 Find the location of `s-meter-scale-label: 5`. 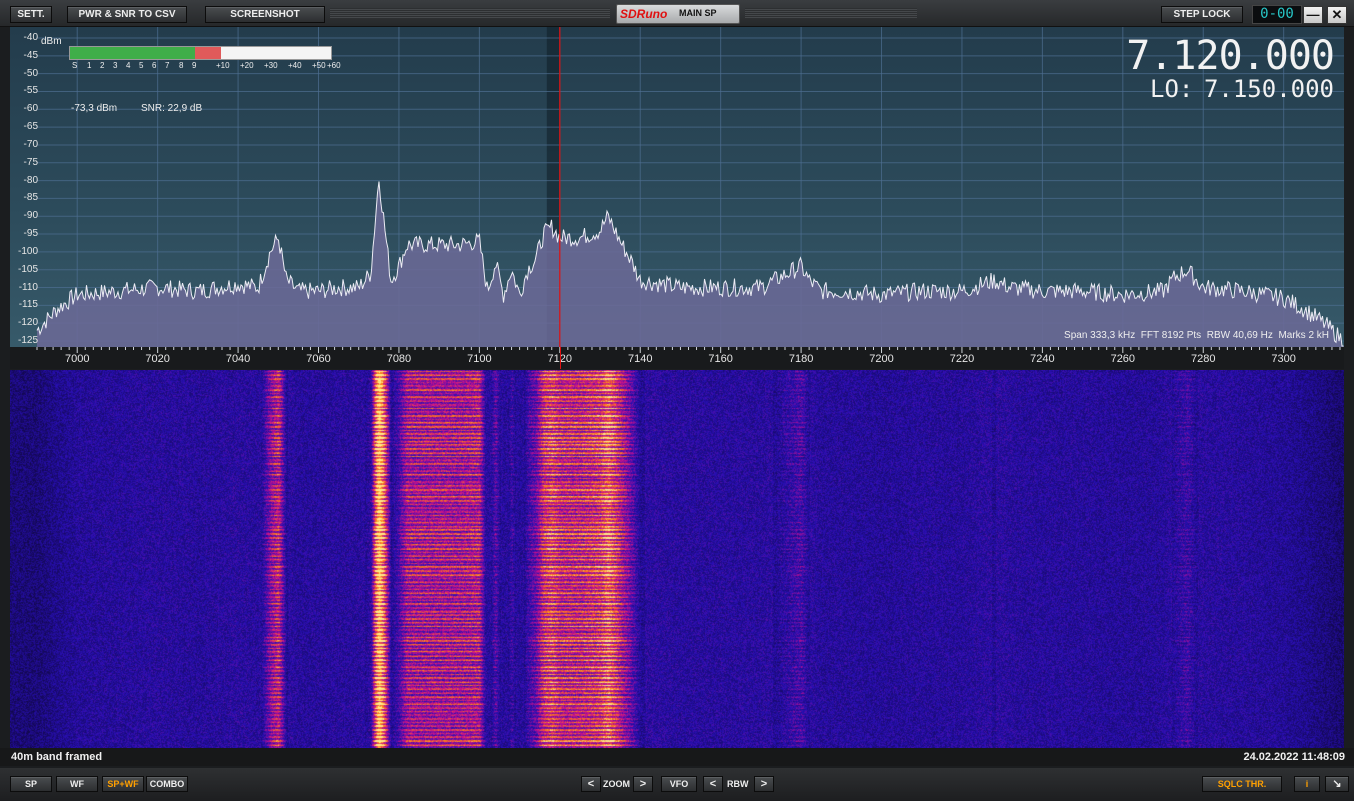

s-meter-scale-label: 5 is located at coordinates (141, 65).